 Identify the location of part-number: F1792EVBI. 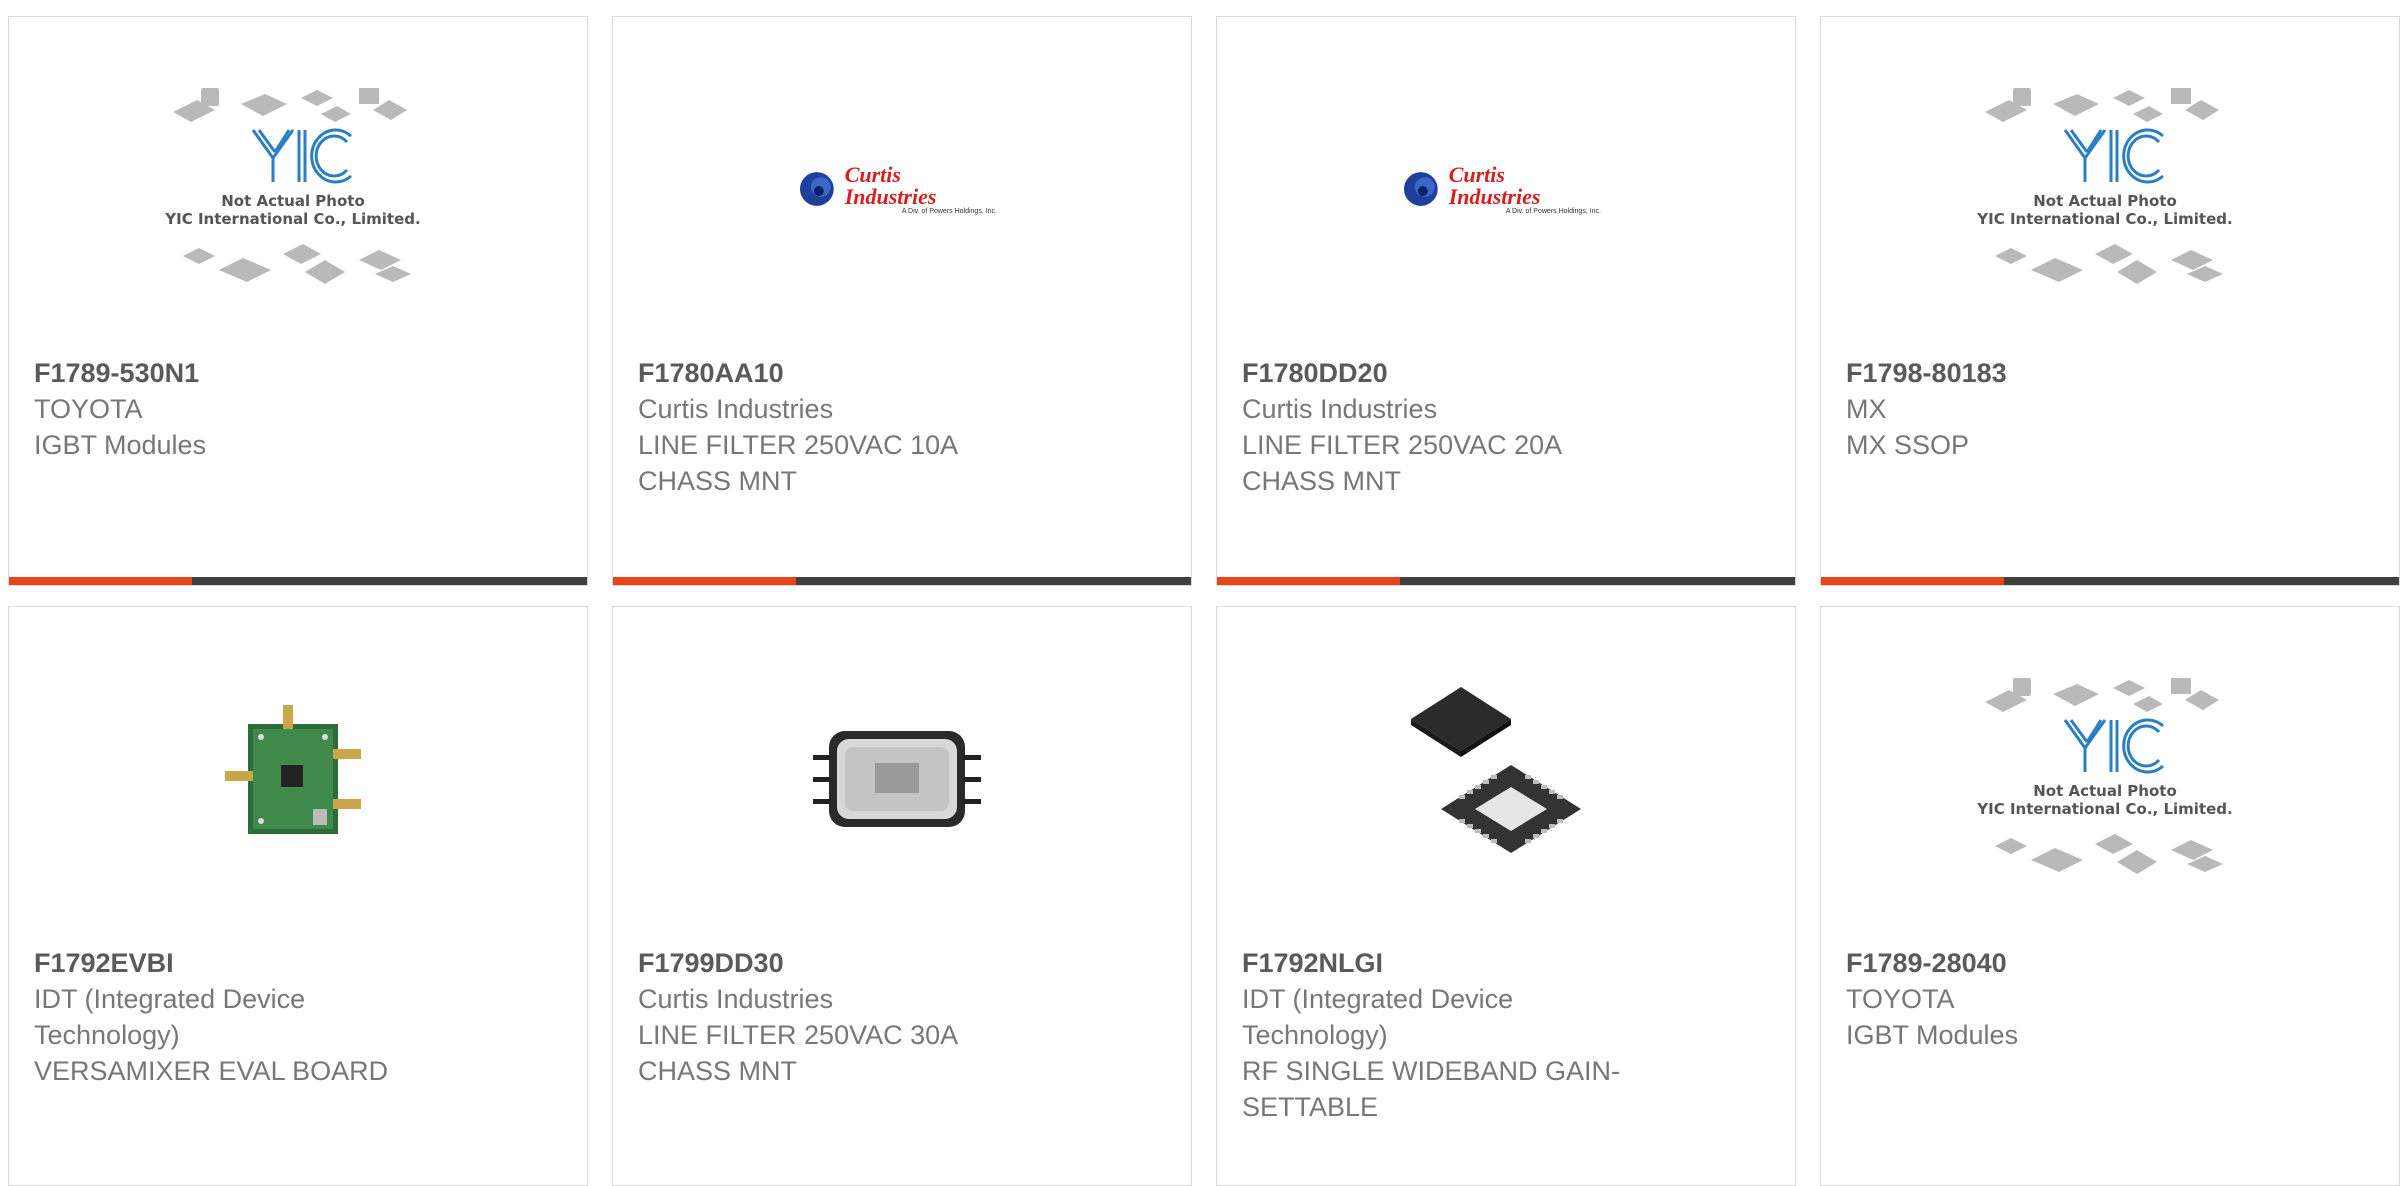
(294, 963).